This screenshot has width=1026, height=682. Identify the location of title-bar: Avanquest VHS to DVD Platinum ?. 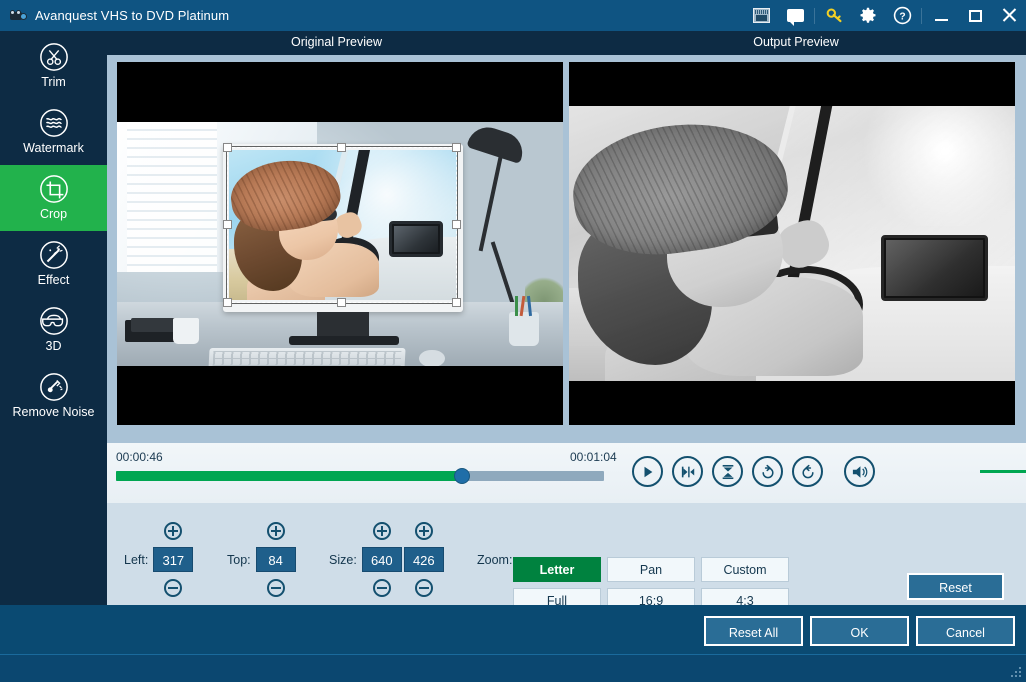
(513, 15).